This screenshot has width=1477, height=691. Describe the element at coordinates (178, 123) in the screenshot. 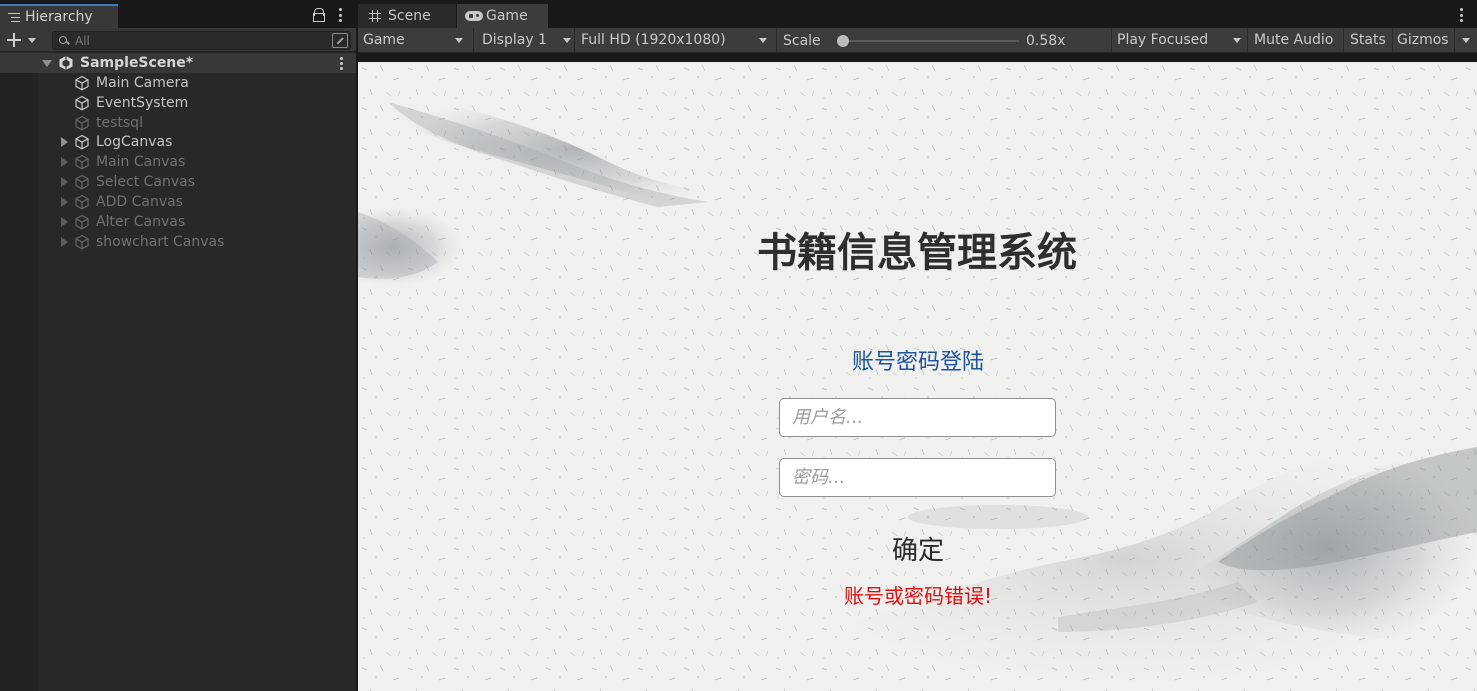

I see `tree-row-testsql: testsql` at that location.